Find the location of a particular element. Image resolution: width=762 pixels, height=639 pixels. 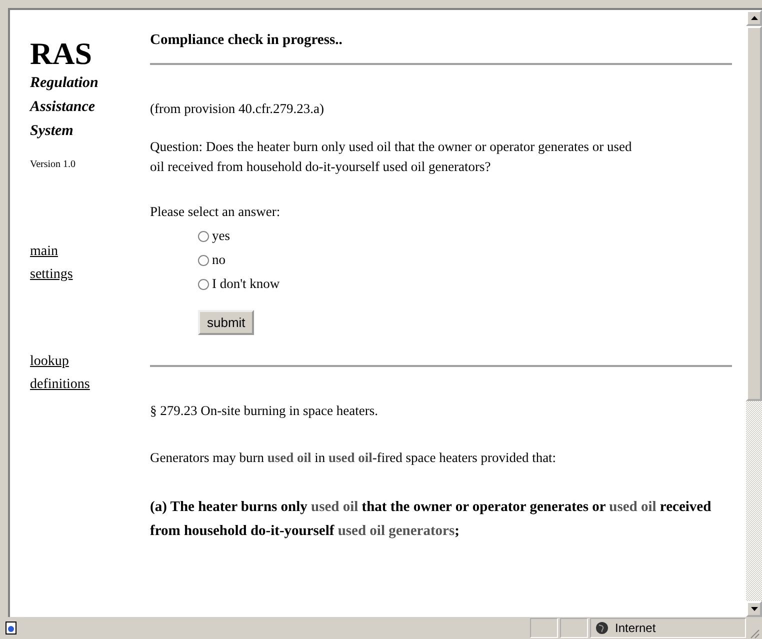

scroll-down-button is located at coordinates (754, 609).